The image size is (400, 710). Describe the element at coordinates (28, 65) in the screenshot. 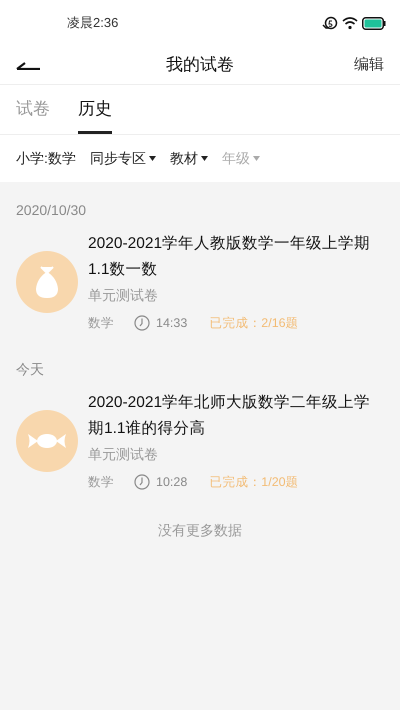

I see `back-arrow-icon` at that location.